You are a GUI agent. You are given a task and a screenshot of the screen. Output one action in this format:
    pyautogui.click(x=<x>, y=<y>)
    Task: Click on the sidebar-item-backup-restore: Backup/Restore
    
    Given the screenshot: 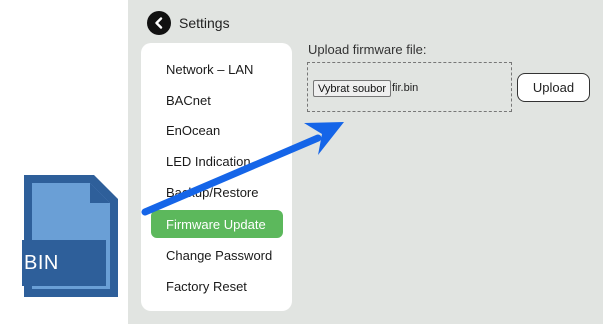 What is the action you would take?
    pyautogui.click(x=217, y=192)
    